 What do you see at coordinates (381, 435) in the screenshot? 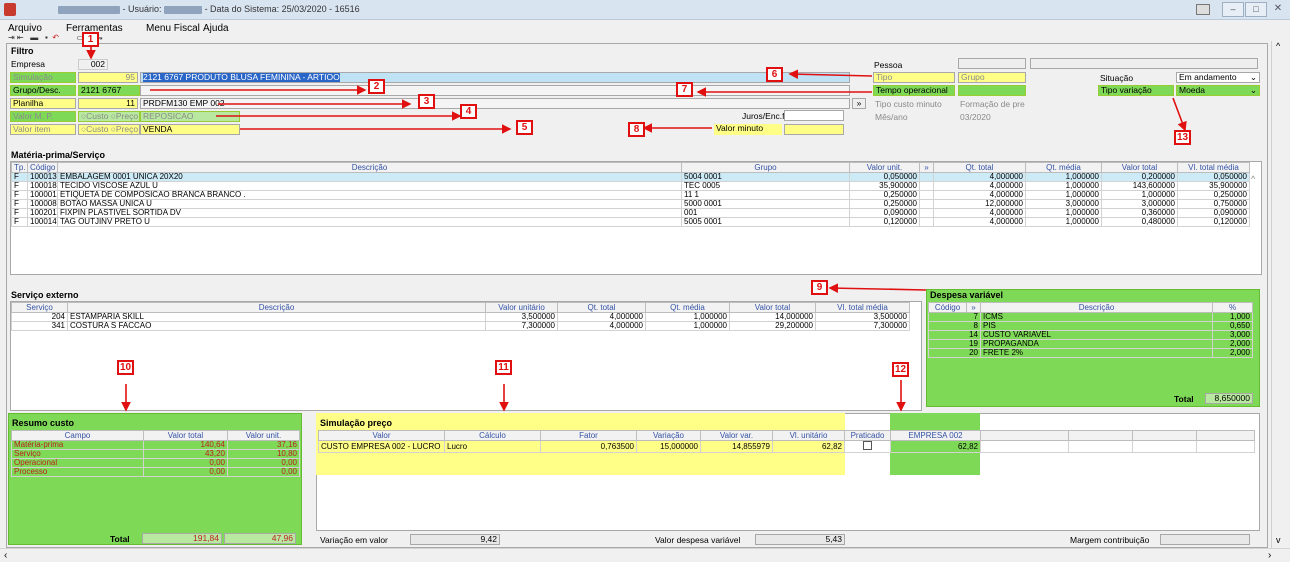
I see `simulacao-header-0: Valor` at bounding box center [381, 435].